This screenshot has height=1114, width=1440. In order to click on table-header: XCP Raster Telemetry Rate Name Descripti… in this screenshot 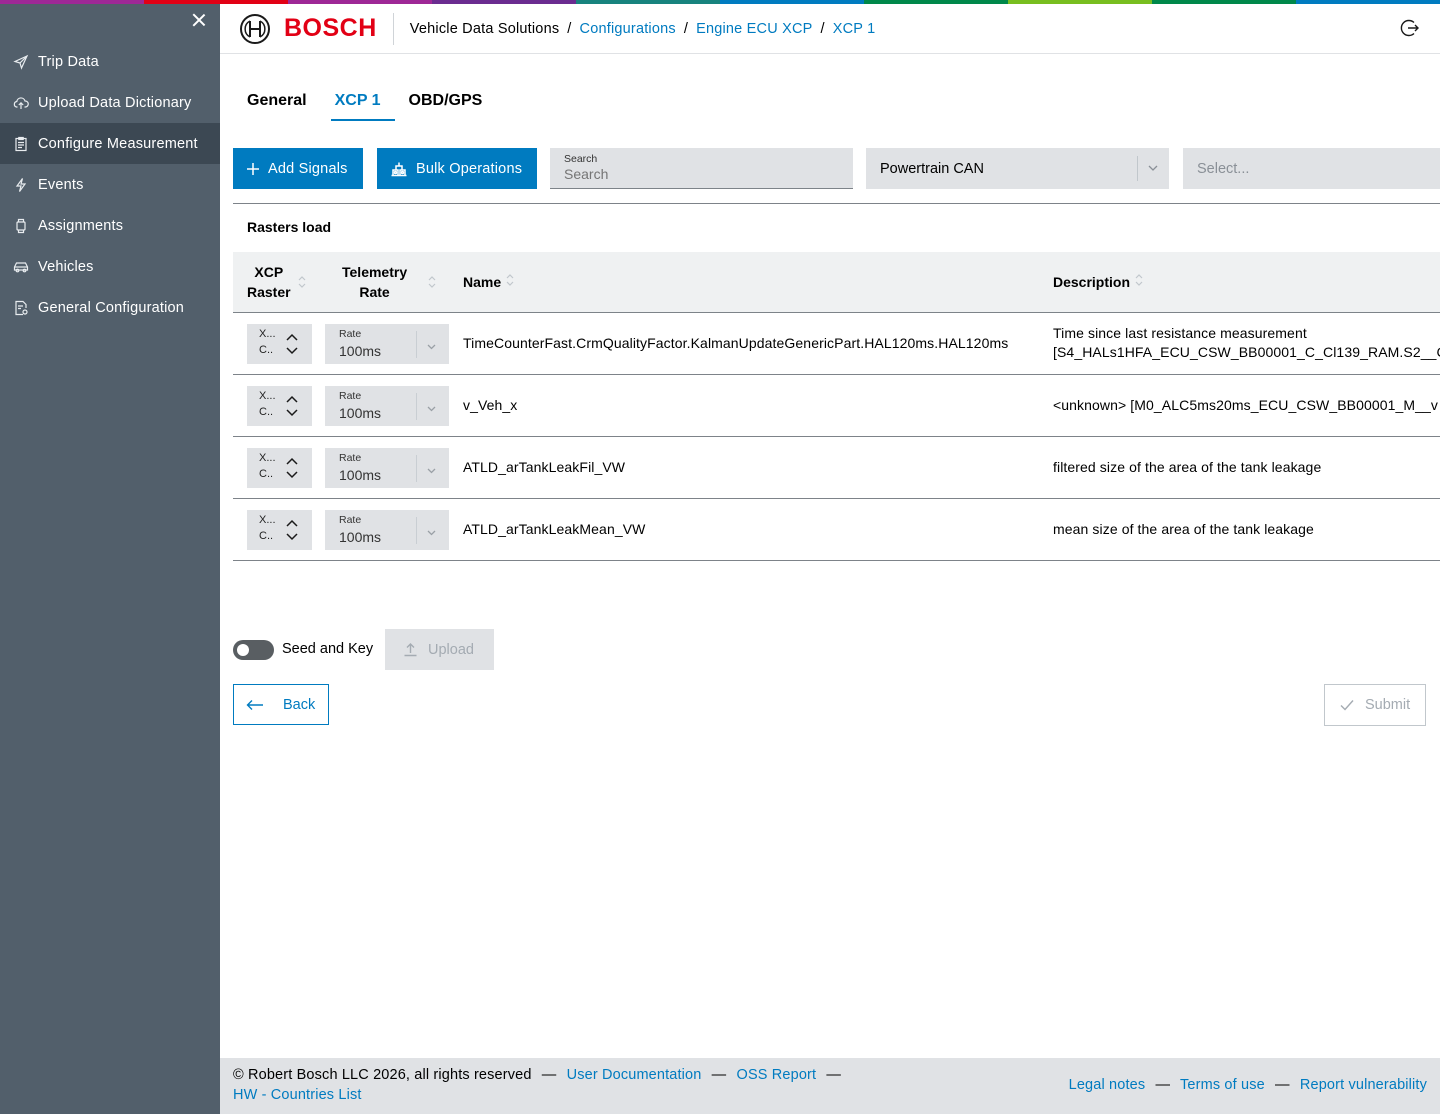, I will do `click(836, 282)`.